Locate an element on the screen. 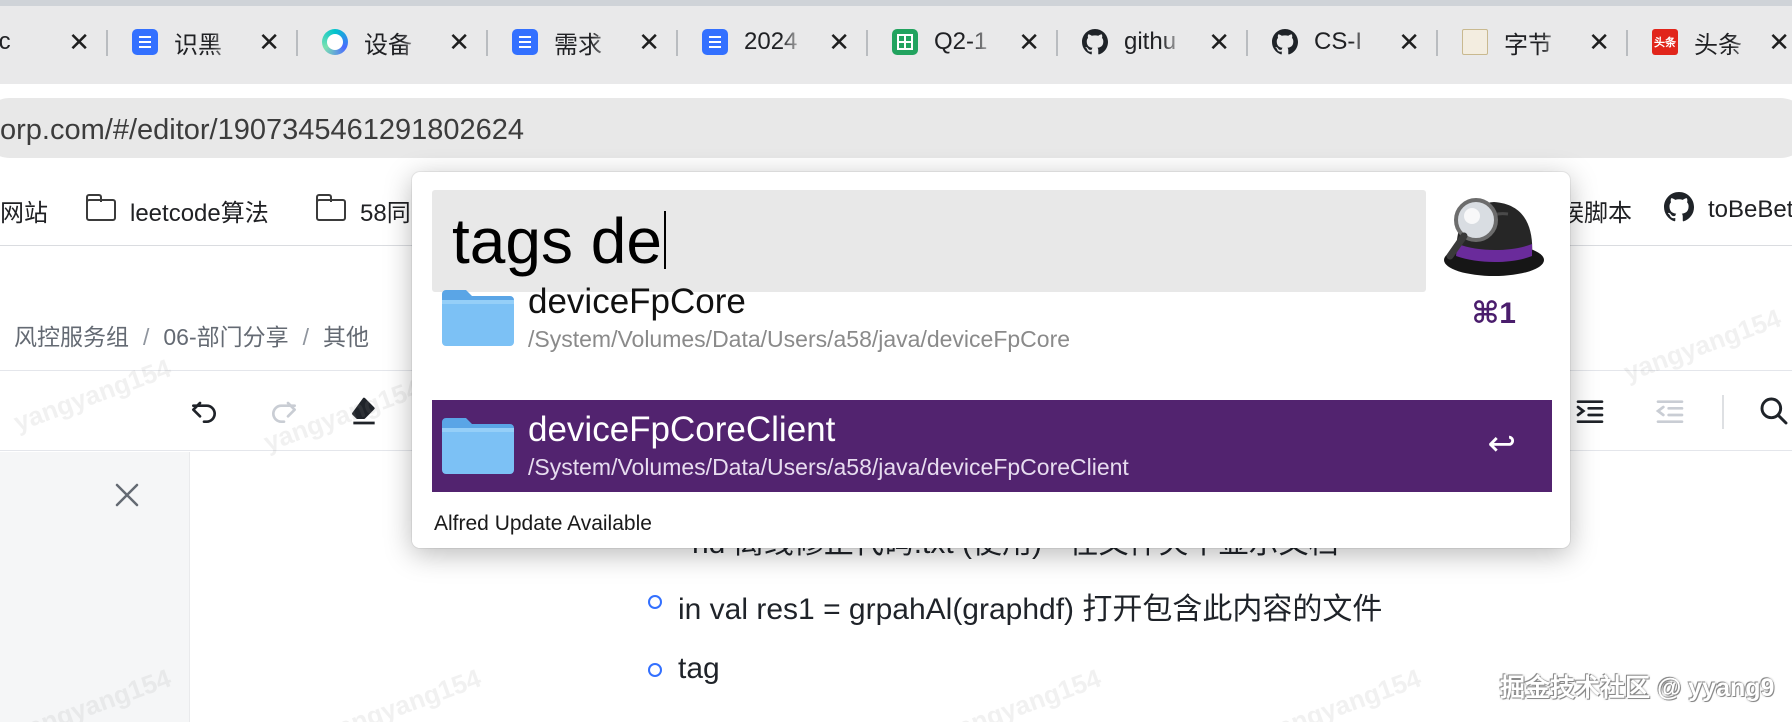 This screenshot has height=722, width=1792. breadcrumb: 风控服务组 / 06-部门分享 / 其他 is located at coordinates (191, 335).